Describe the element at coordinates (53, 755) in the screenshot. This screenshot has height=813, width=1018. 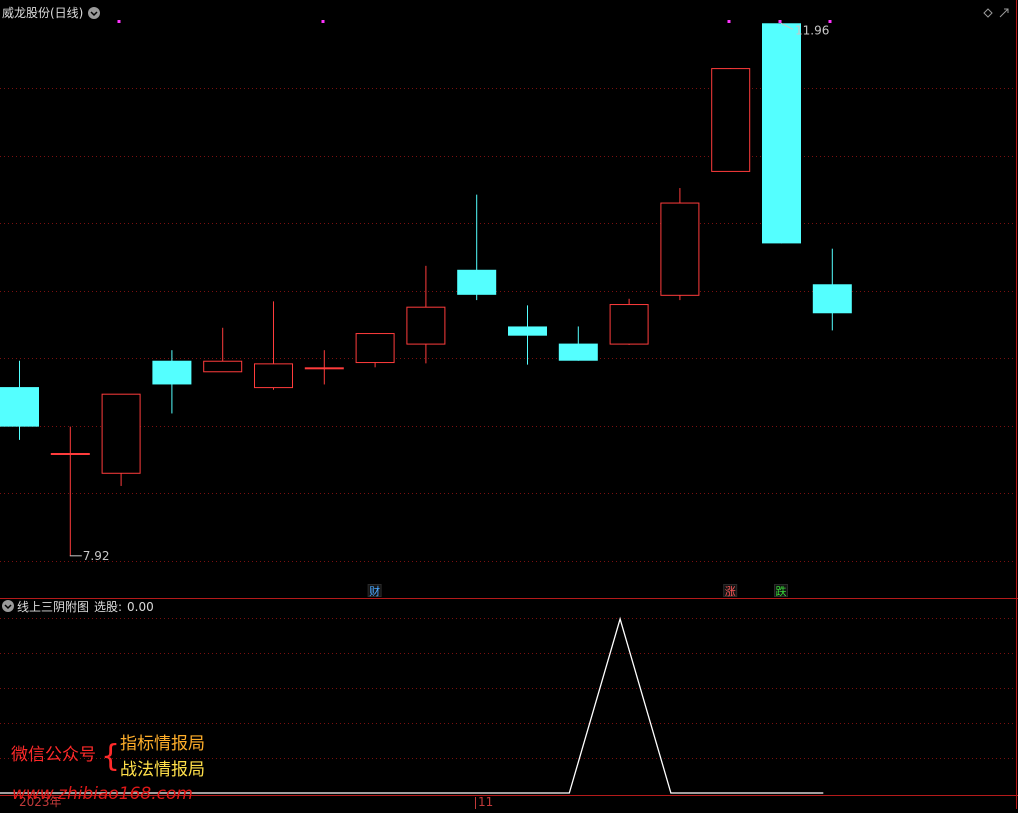
I see `watermark-account-label: 微信公众号` at that location.